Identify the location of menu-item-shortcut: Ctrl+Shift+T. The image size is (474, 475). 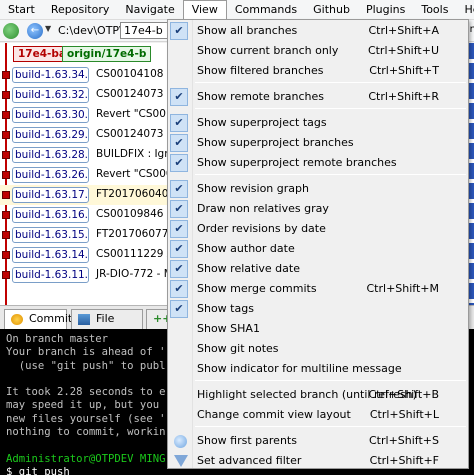
(404, 70).